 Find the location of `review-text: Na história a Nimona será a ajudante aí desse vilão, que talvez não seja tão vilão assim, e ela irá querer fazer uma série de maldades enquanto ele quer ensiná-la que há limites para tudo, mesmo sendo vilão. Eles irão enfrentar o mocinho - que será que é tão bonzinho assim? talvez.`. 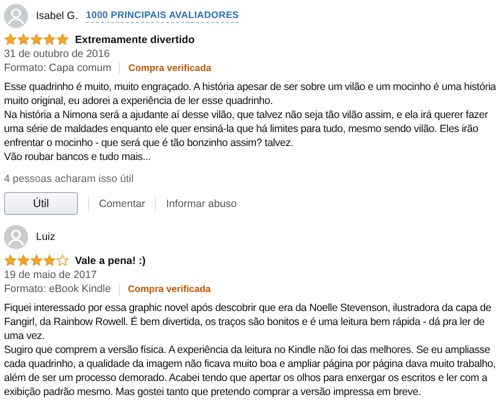

review-text: Na história a Nimona será a ajudante aí desse vilão, que talvez não seja tão vilão assim, e ela irá querer fazer uma série de maldades enquanto ele quer ensiná-la que há limites para tudo, mesmo sendo vilão. Eles irão enfrentar o mocinho - que será que é tão bonzinho assim? talvez. is located at coordinates (246, 129).